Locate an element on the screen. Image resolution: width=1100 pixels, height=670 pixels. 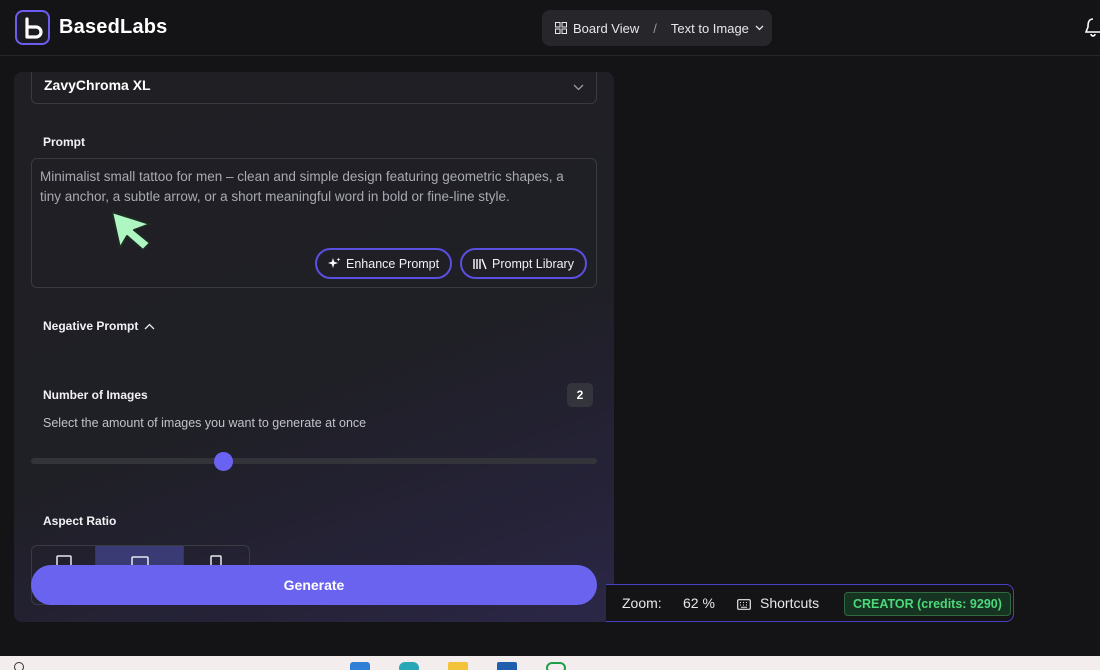
enhance-prompt-button: Enhance Prompt is located at coordinates (384, 263).